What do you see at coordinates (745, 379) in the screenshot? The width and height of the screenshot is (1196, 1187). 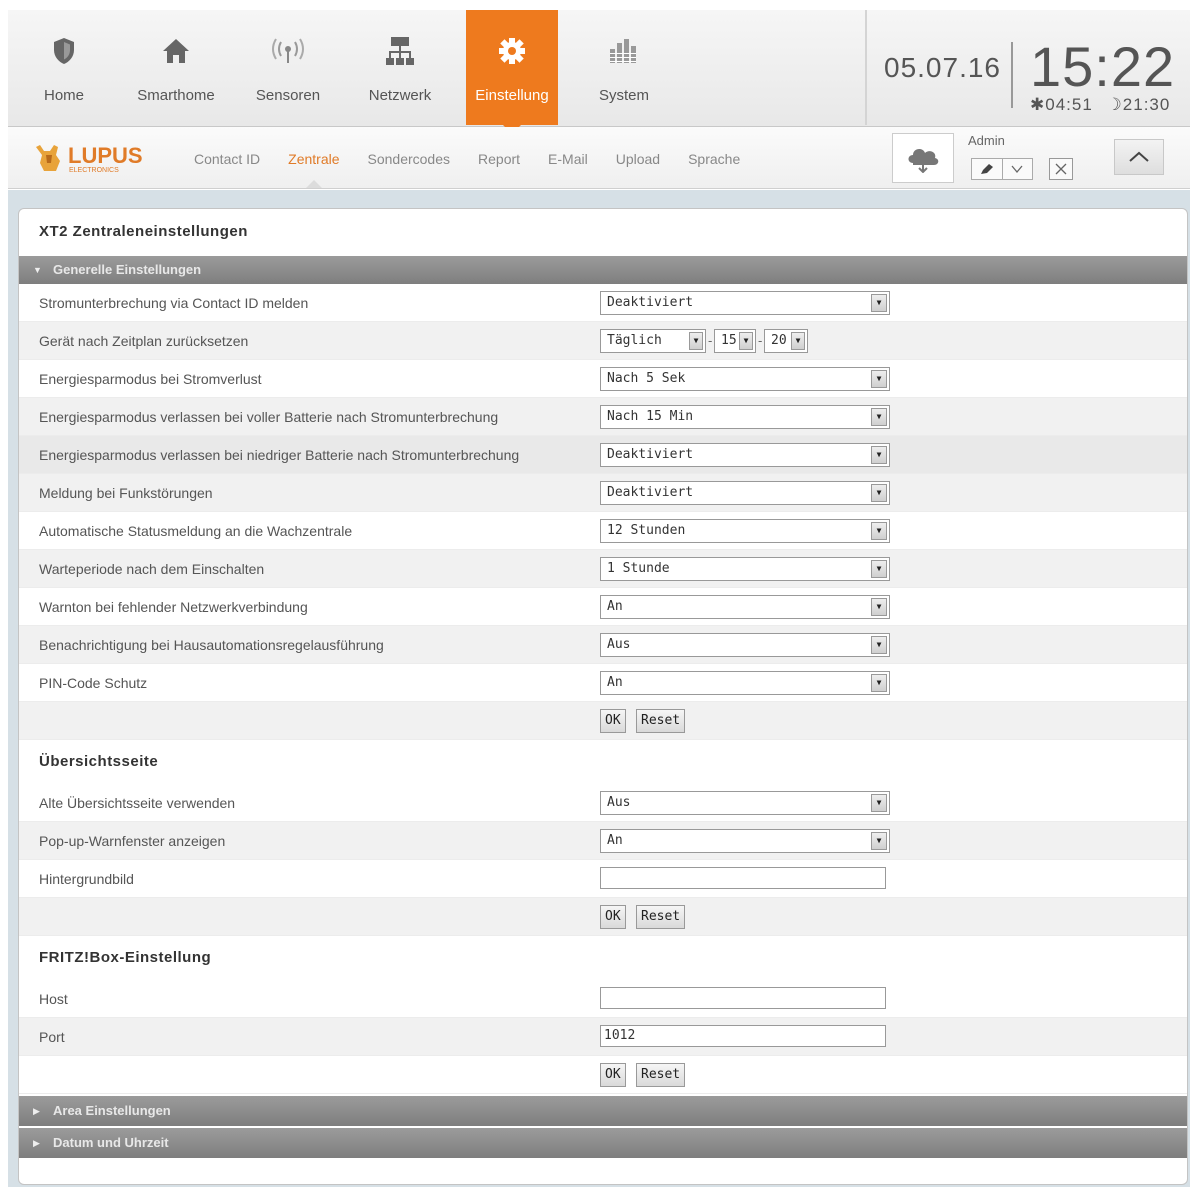 I see `energy-saving-select: Nach 5 Sek ▼` at bounding box center [745, 379].